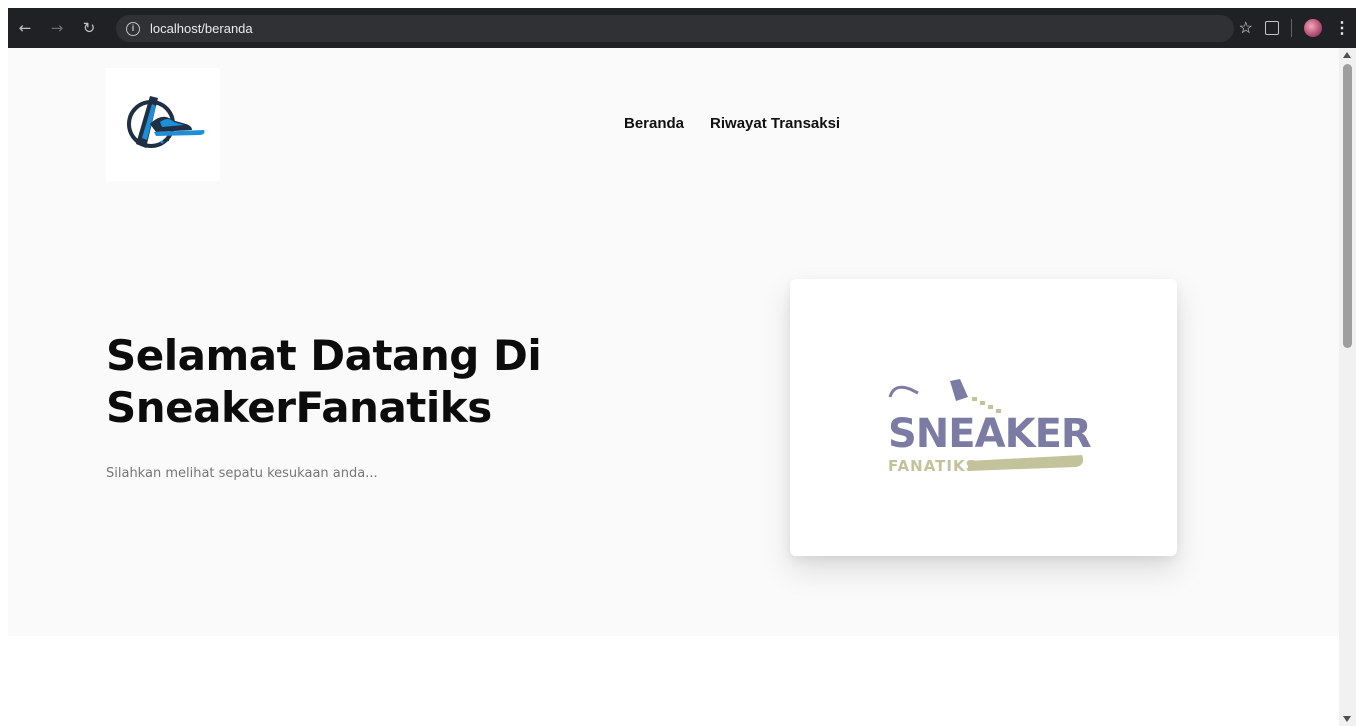  I want to click on sneakerfanatiks-logo-image: SNEAKER FANATIKS, so click(990, 427).